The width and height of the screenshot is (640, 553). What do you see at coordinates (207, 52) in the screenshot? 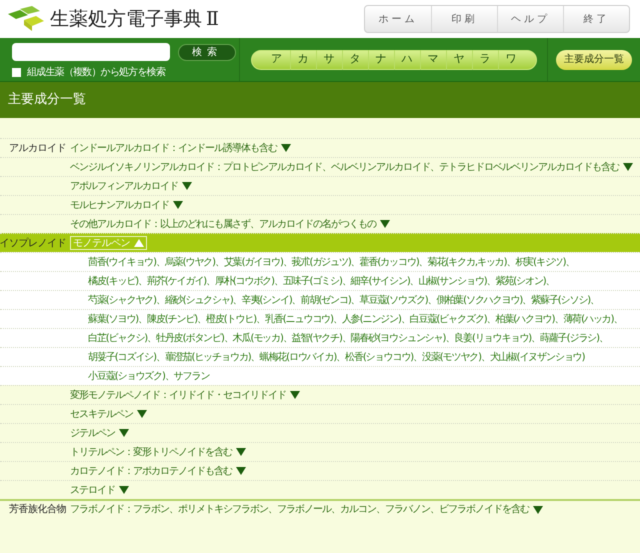
I see `search-button: 検索` at bounding box center [207, 52].